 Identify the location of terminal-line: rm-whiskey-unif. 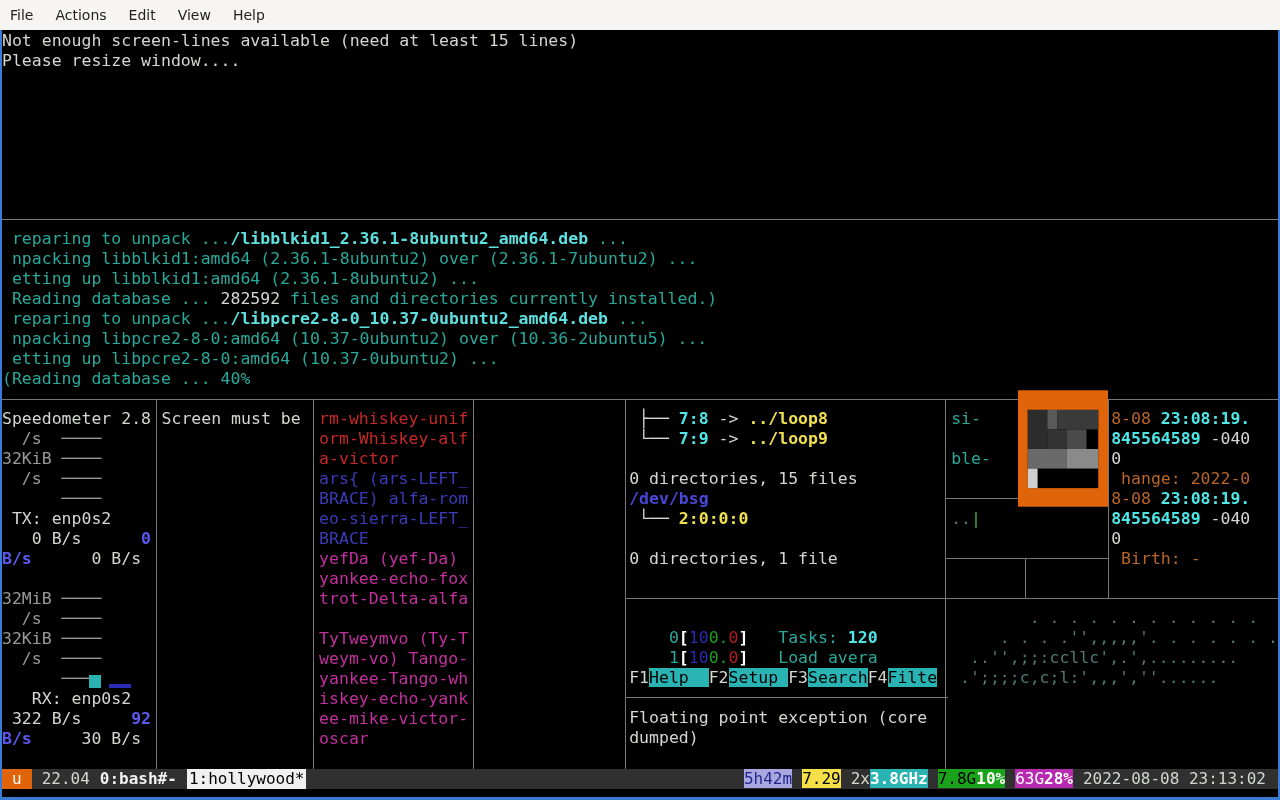
(394, 419).